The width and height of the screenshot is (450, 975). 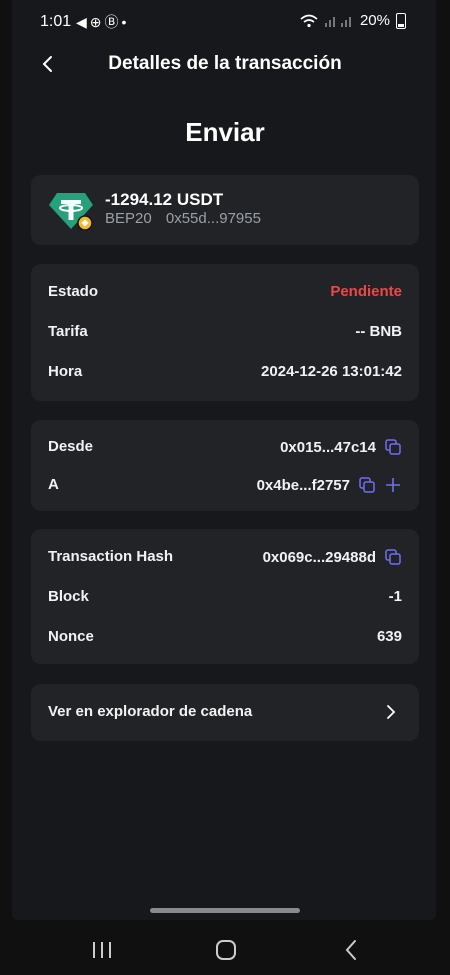 I want to click on add-circle-icon: ⊕, so click(x=97, y=22).